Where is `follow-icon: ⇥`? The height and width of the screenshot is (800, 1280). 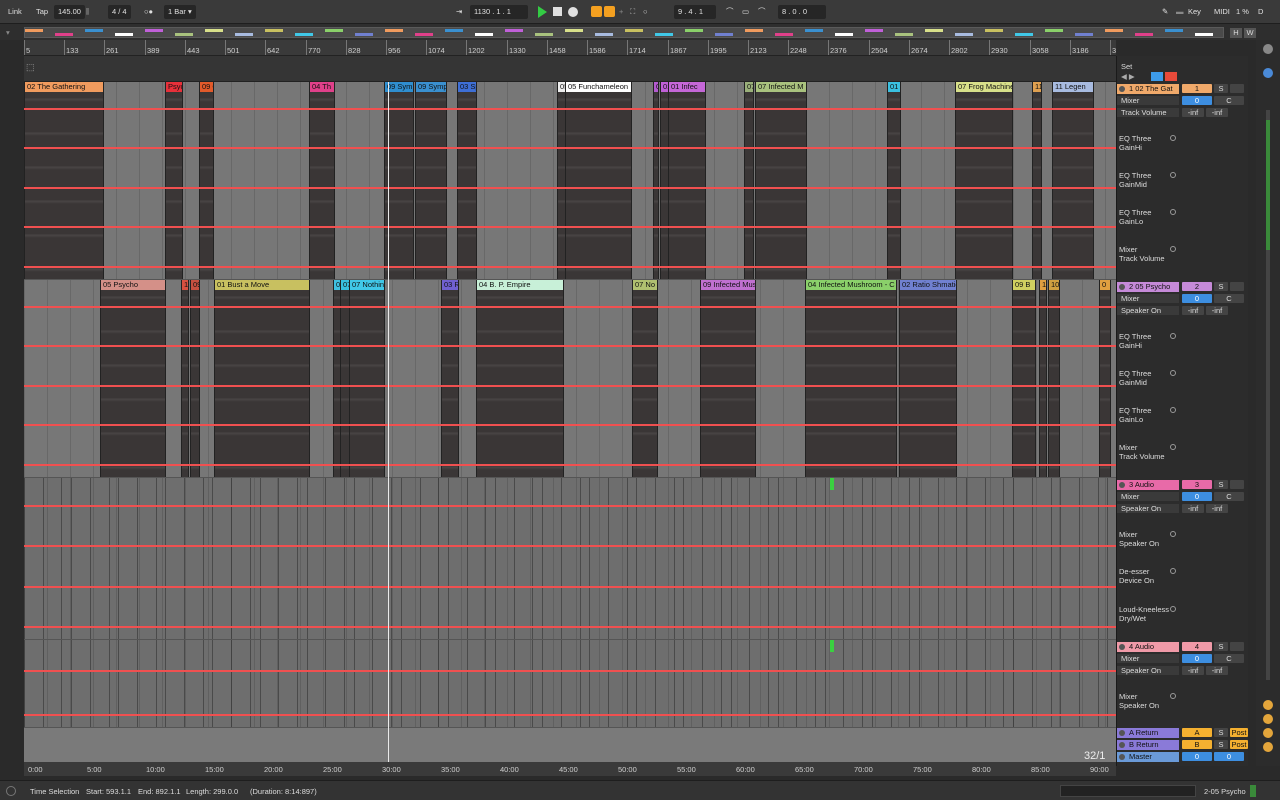
follow-icon: ⇥ is located at coordinates (459, 12).